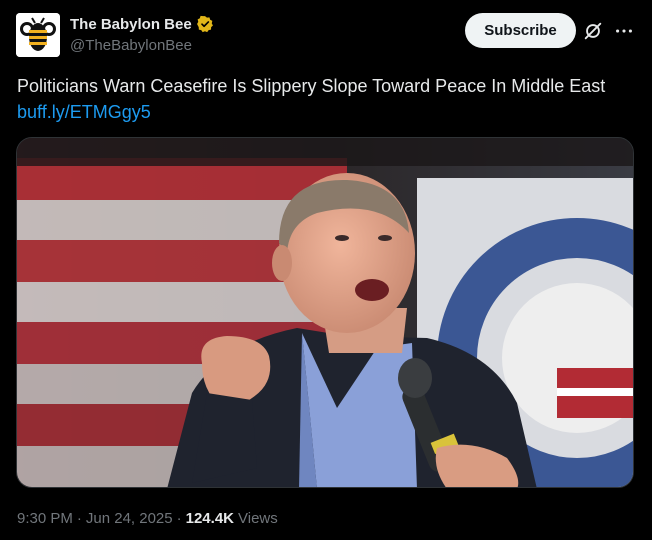 The image size is (652, 540). I want to click on tweet-time: 9:30 PM, so click(45, 518).